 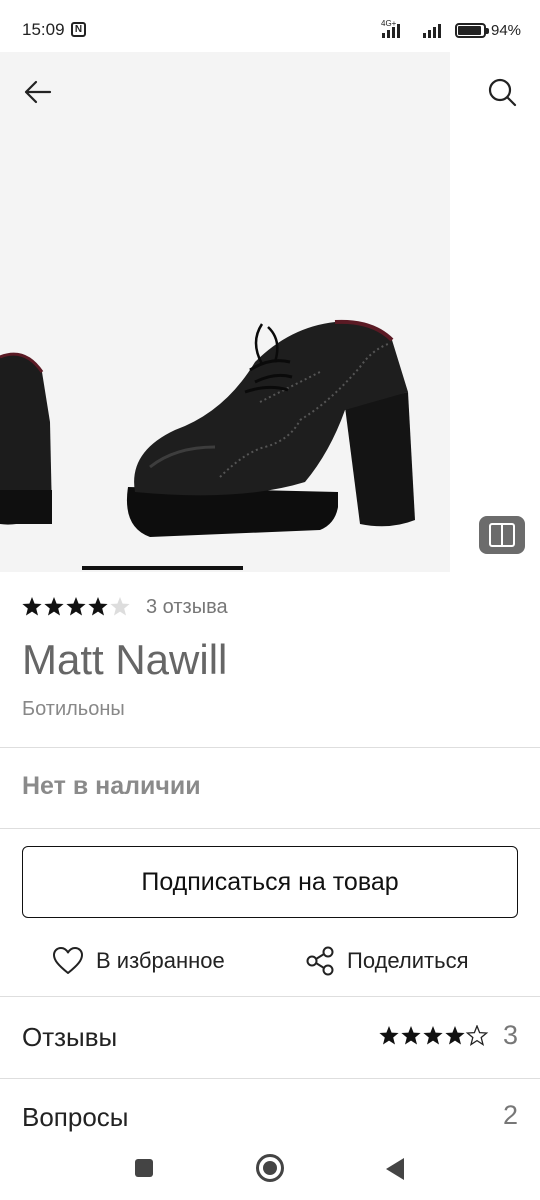 I want to click on home-button, so click(x=270, y=1168).